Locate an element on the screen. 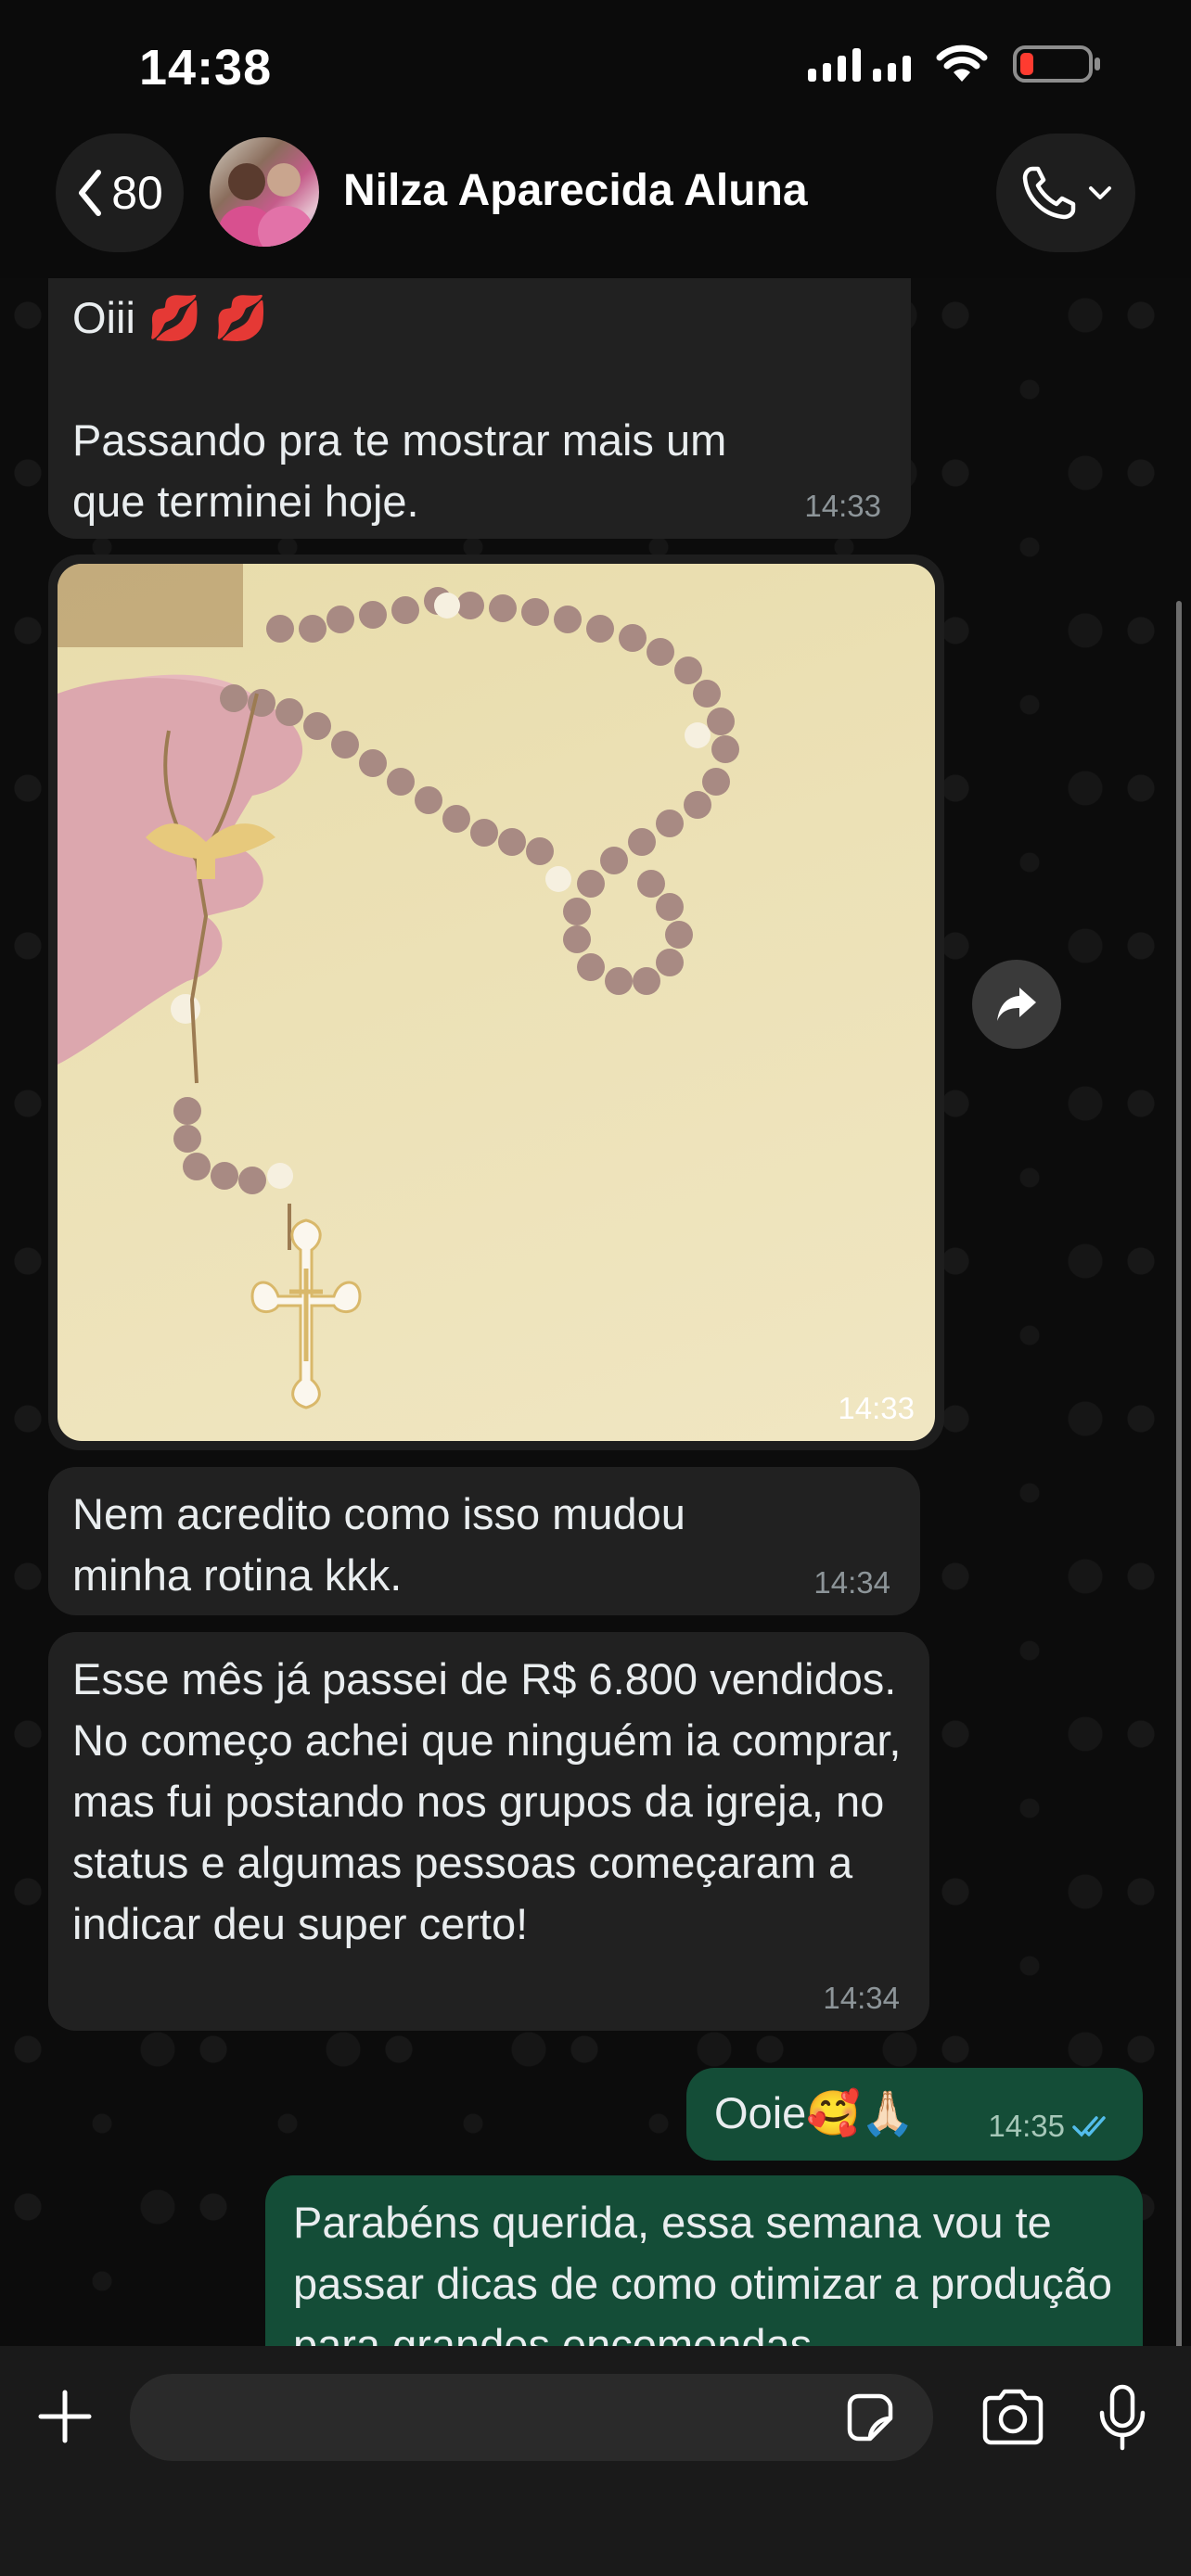 This screenshot has height=2576, width=1191. camera-button is located at coordinates (1013, 2417).